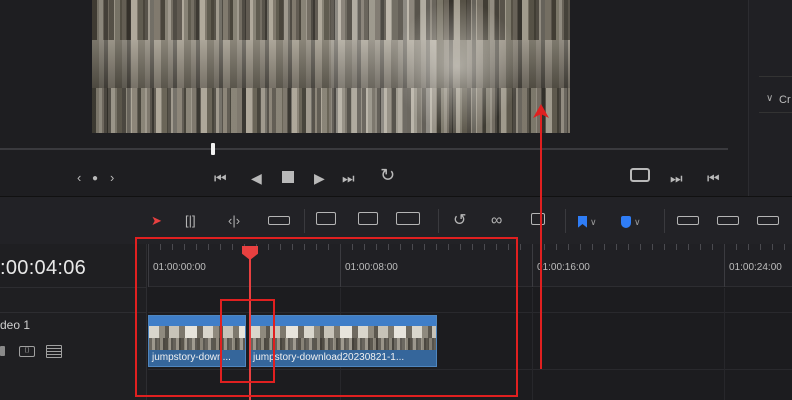  I want to click on track-header: :00:04:06 deo 1 ⟨⟩, so click(73, 322).